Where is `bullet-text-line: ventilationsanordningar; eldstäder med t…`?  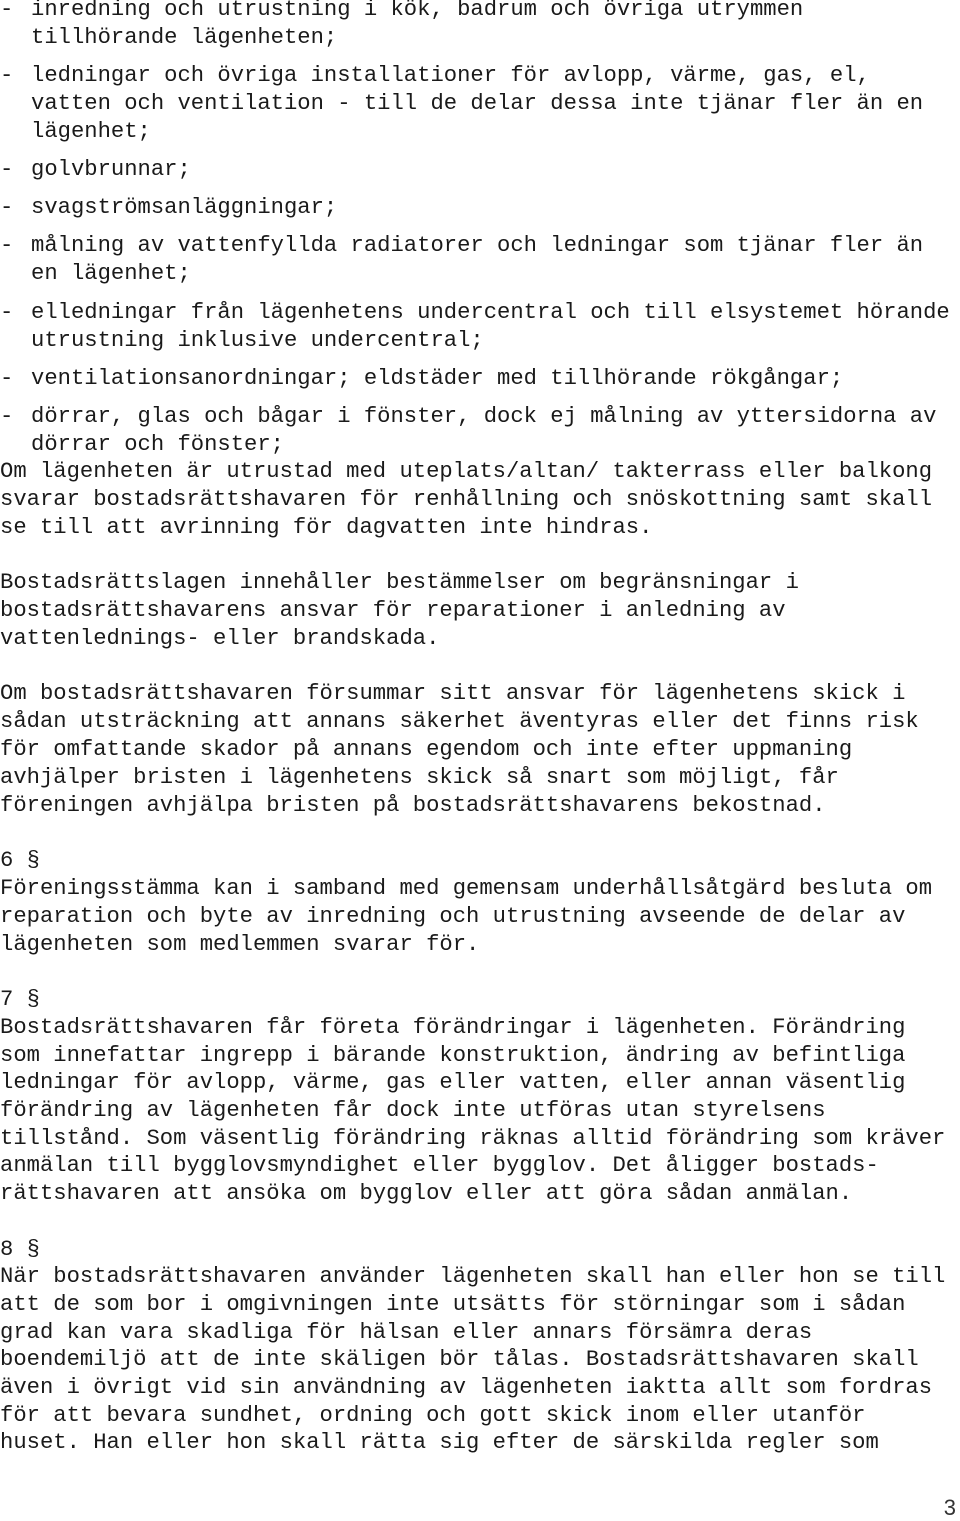
bullet-text-line: ventilationsanordningar; eldstäder med t… is located at coordinates (437, 378).